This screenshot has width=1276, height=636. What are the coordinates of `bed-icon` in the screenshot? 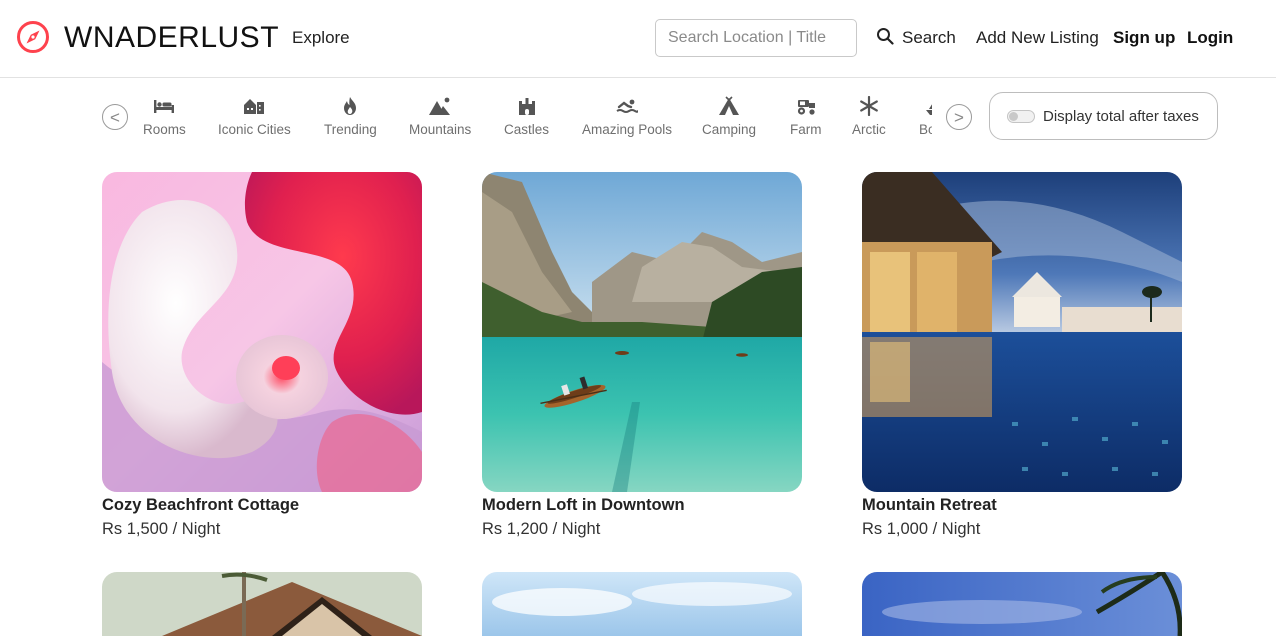 It's located at (164, 106).